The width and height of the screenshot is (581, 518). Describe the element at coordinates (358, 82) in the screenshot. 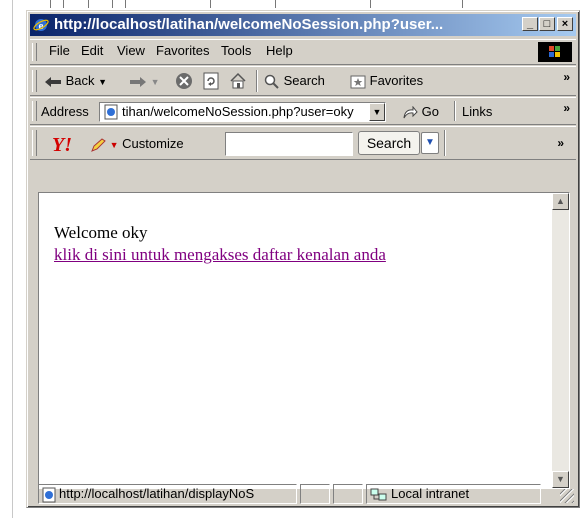

I see `favorites-icon` at that location.